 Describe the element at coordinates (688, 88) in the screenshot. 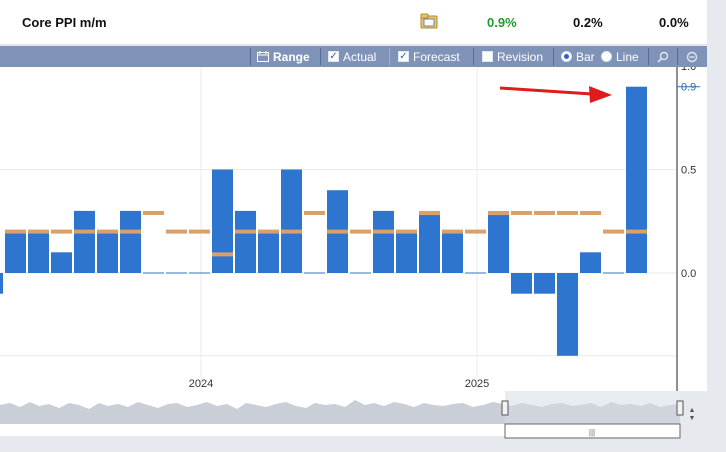

I see `y-tick-label: 0.9` at that location.